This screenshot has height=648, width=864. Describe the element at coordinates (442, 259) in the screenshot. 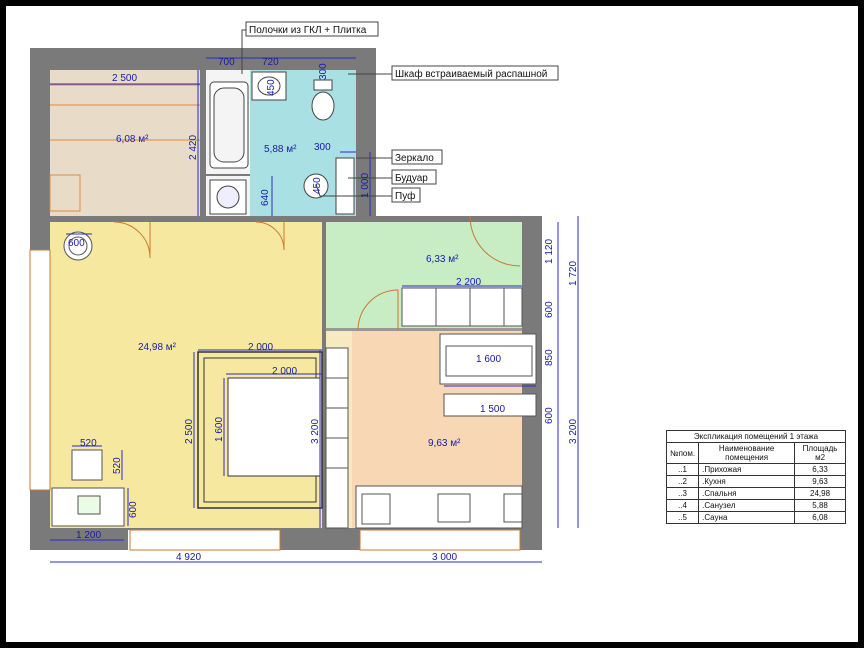

I see `area-hall: 6,33 м²` at that location.